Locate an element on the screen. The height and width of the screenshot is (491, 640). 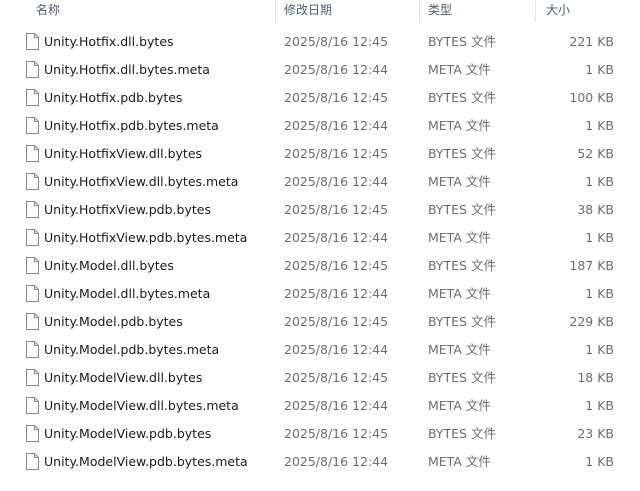
column-header-name-label: 名称 is located at coordinates (48, 10).